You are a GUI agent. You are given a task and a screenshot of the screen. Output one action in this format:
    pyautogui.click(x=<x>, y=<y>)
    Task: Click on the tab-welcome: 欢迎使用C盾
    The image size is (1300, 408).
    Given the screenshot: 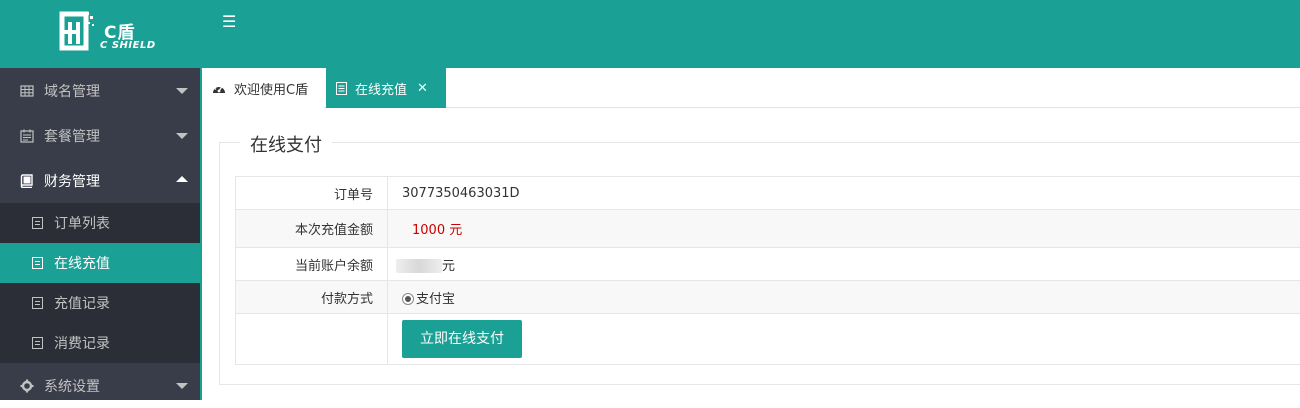 What is the action you would take?
    pyautogui.click(x=263, y=88)
    